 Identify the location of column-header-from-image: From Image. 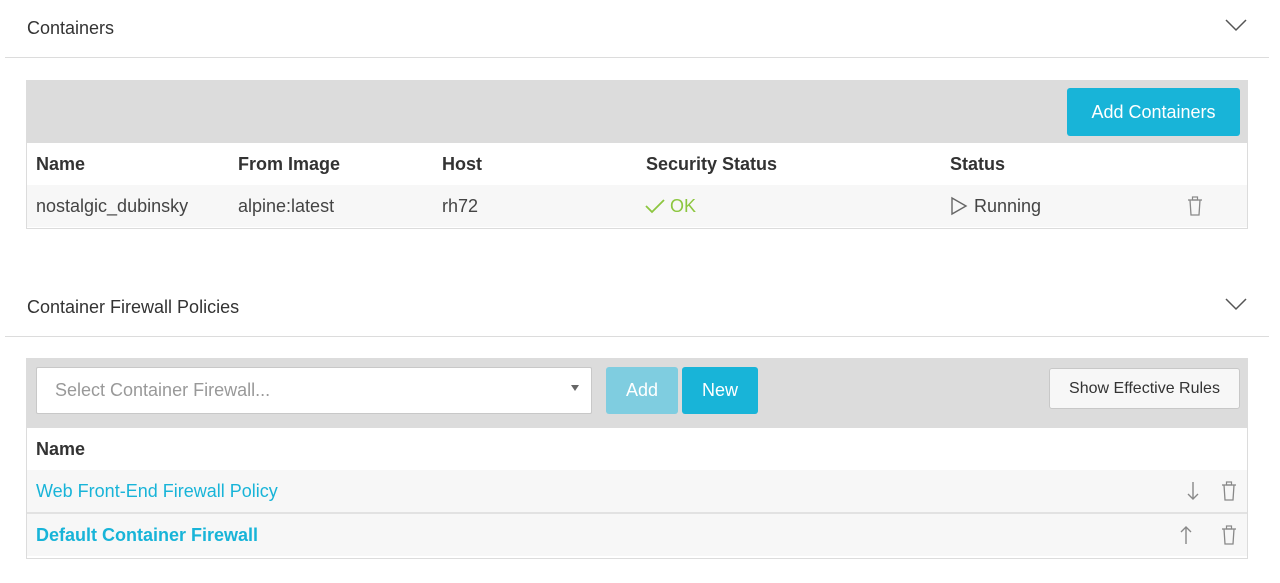
(289, 163).